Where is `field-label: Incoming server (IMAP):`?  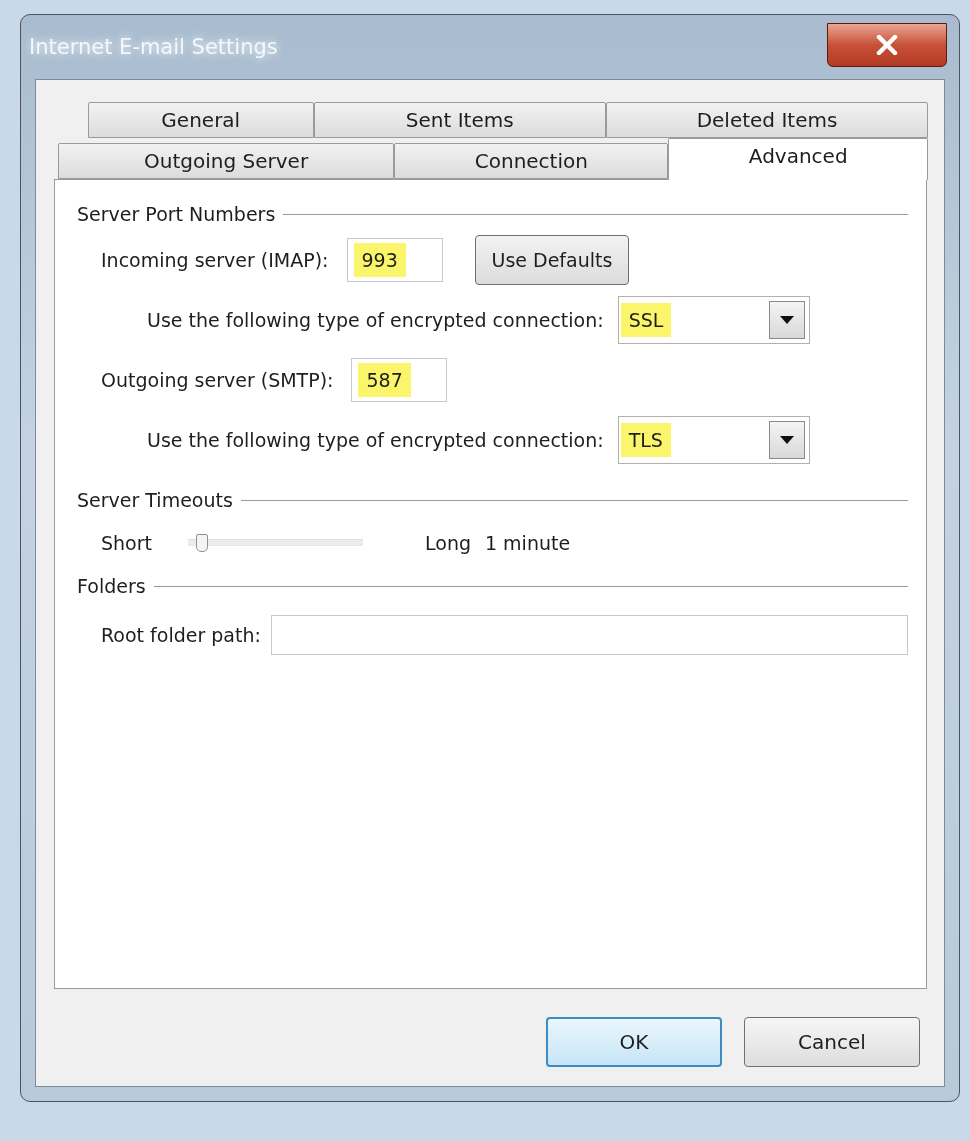
field-label: Incoming server (IMAP): is located at coordinates (215, 260).